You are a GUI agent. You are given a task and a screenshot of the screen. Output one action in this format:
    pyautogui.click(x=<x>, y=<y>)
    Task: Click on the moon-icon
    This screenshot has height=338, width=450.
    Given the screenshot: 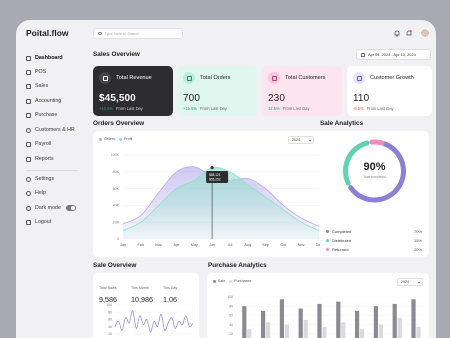 What is the action you would take?
    pyautogui.click(x=28, y=208)
    